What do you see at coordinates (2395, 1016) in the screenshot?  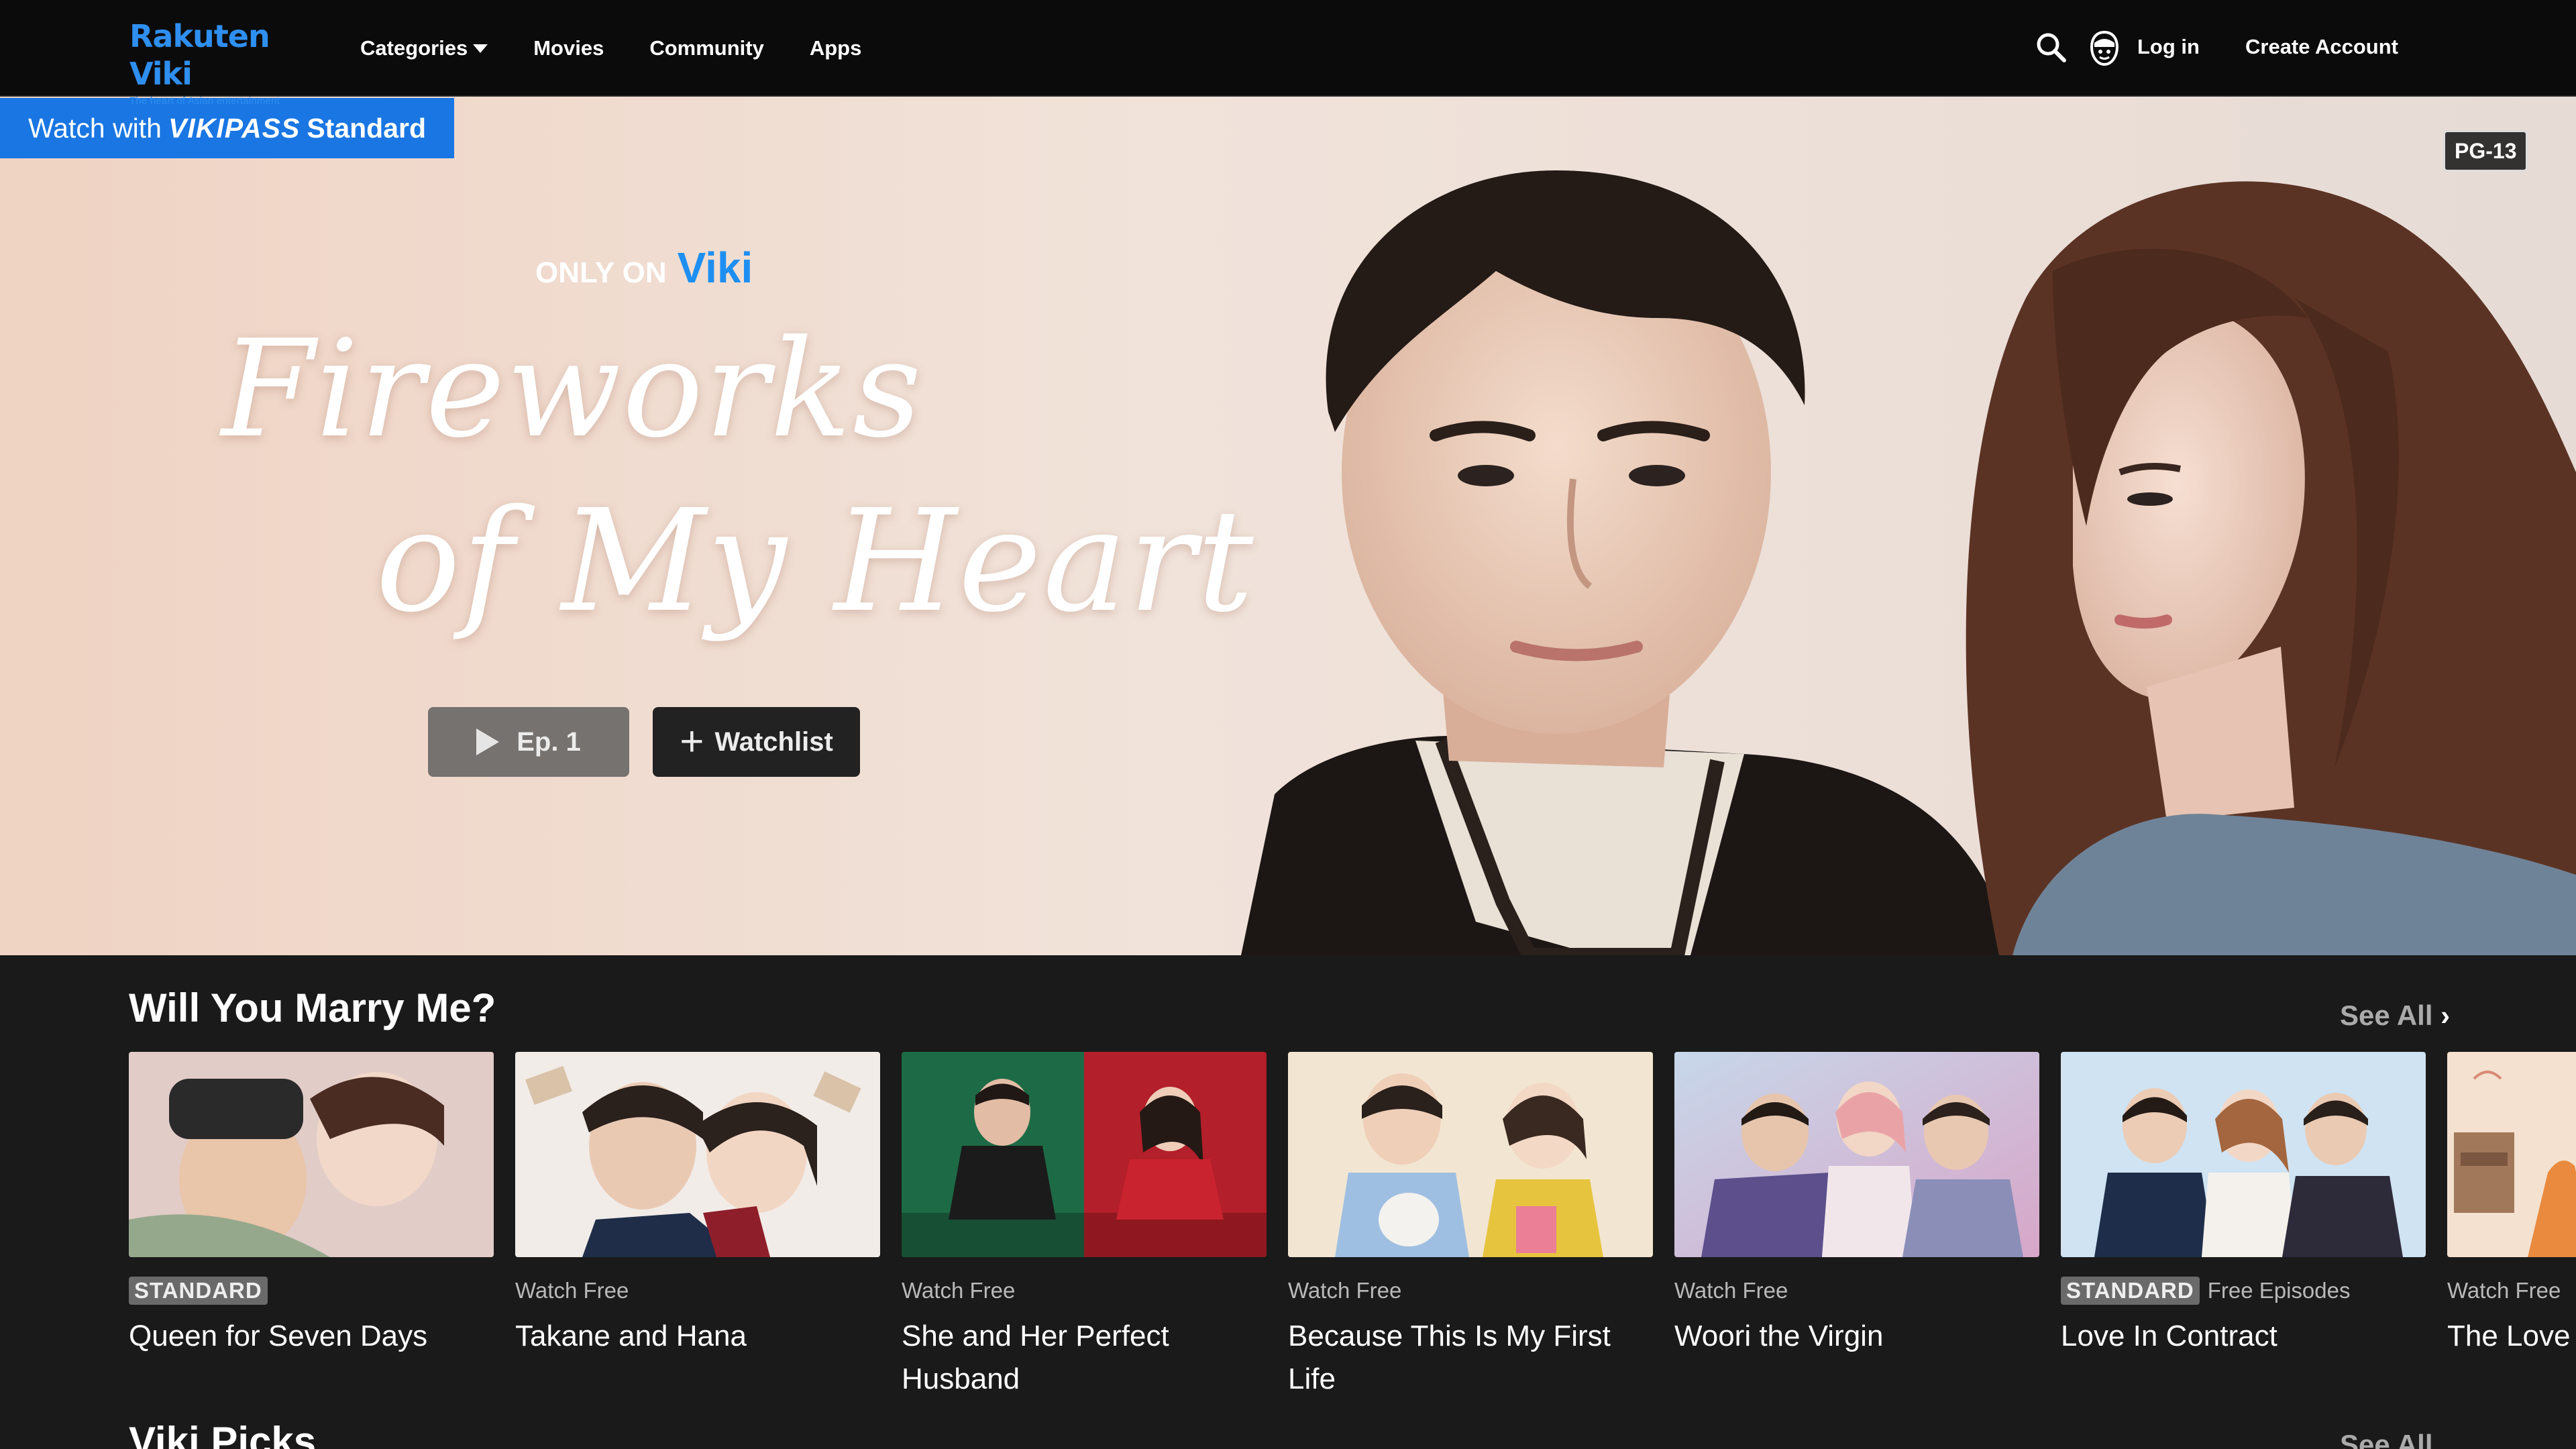 I see `see-all-link: See All` at bounding box center [2395, 1016].